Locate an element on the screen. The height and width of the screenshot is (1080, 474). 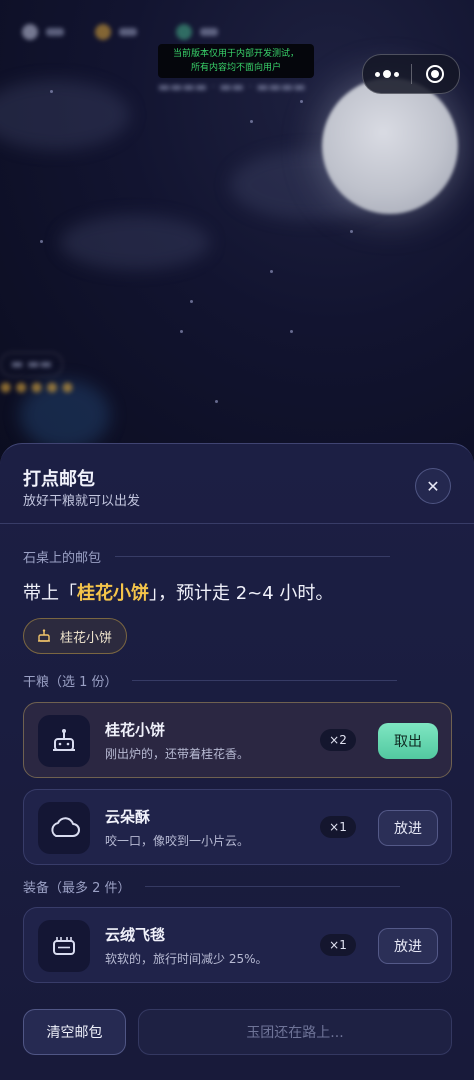
moon is located at coordinates (390, 146).